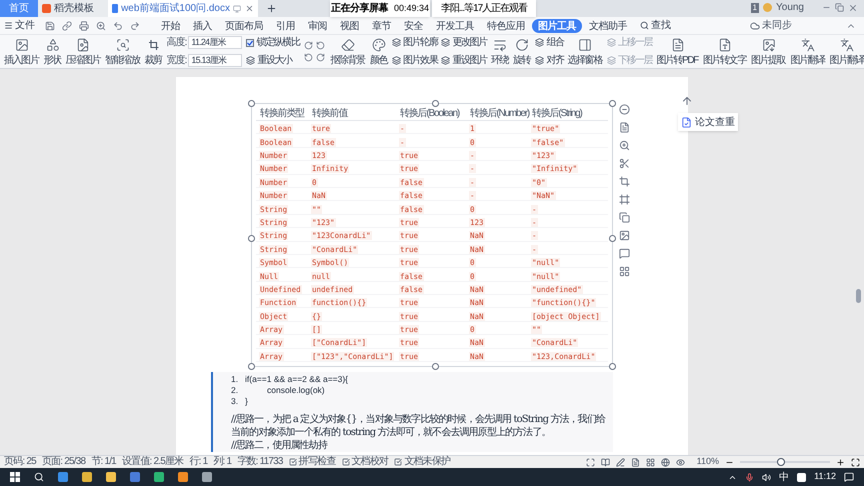 This screenshot has width=864, height=486. Describe the element at coordinates (624, 271) in the screenshot. I see `grid-icon` at that location.